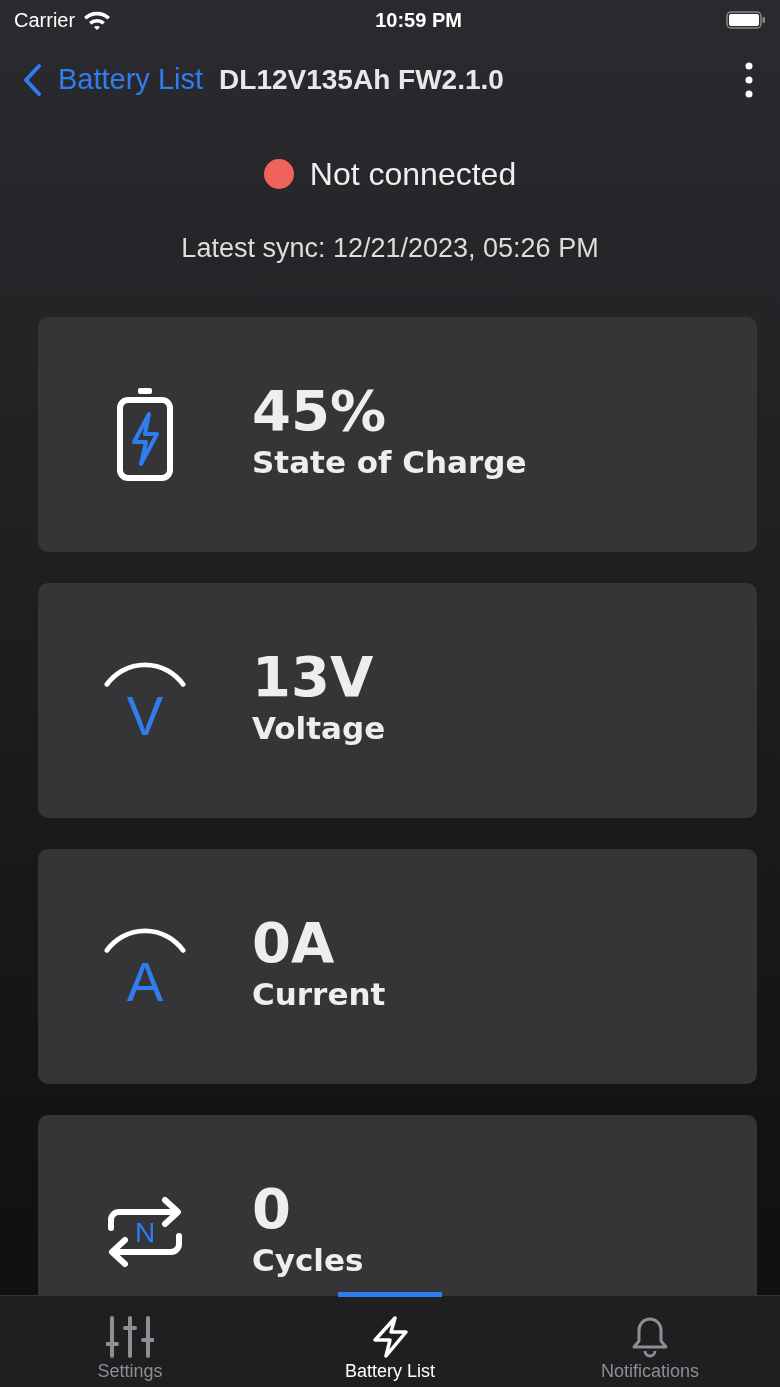  What do you see at coordinates (746, 20) in the screenshot?
I see `battery-icon` at bounding box center [746, 20].